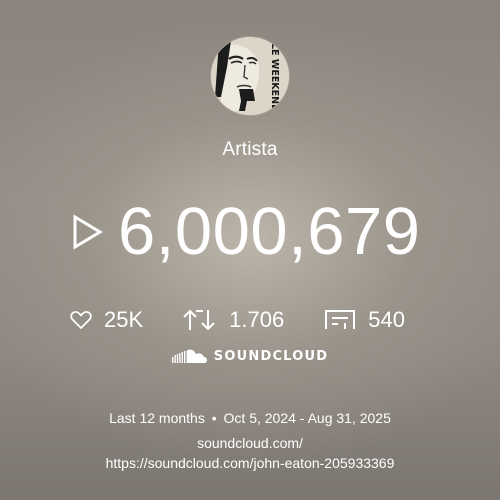  What do you see at coordinates (269, 231) in the screenshot?
I see `play-count: 6,000,679` at bounding box center [269, 231].